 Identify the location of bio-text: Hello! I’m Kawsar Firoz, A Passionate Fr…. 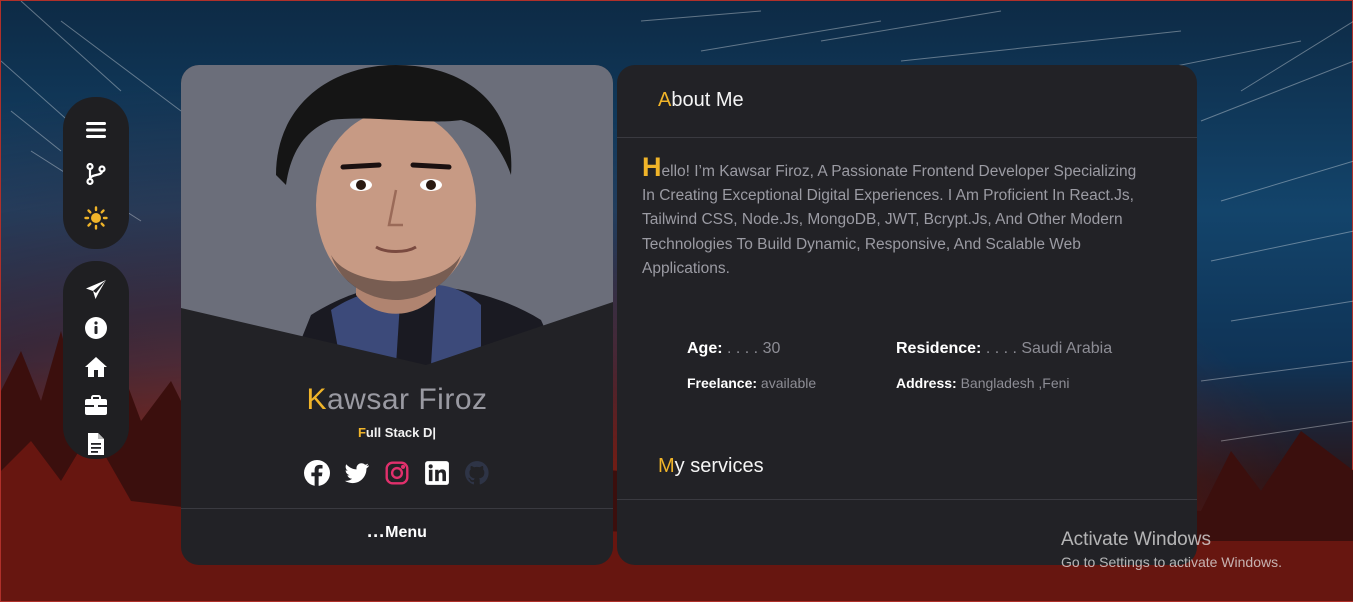
(889, 214).